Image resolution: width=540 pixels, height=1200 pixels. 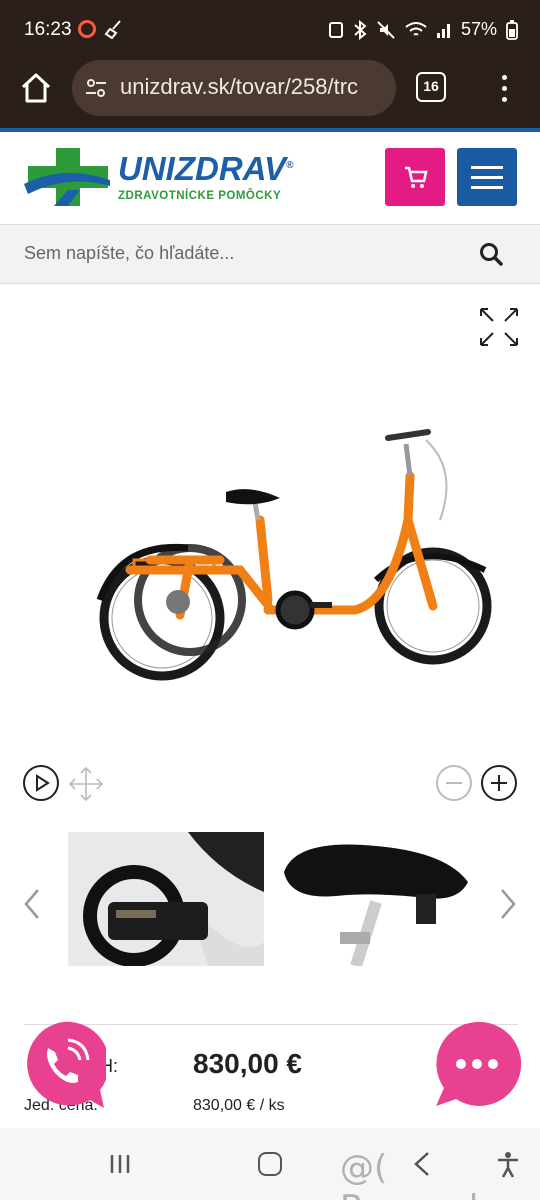 I want to click on battery-icon, so click(x=512, y=29).